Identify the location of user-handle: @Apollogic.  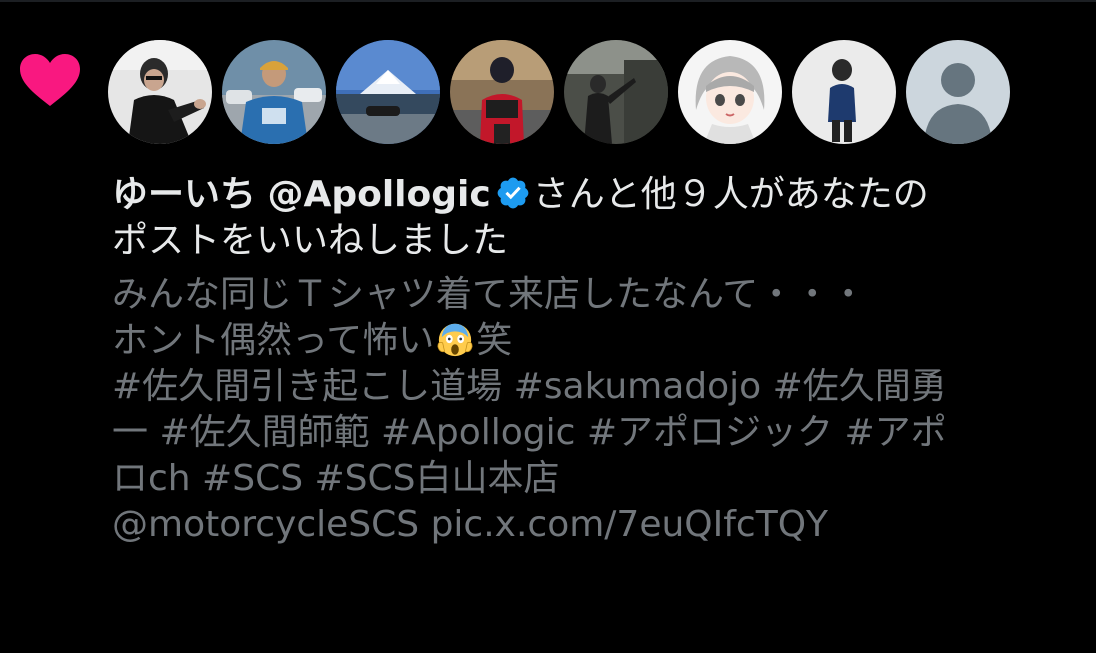
(378, 194).